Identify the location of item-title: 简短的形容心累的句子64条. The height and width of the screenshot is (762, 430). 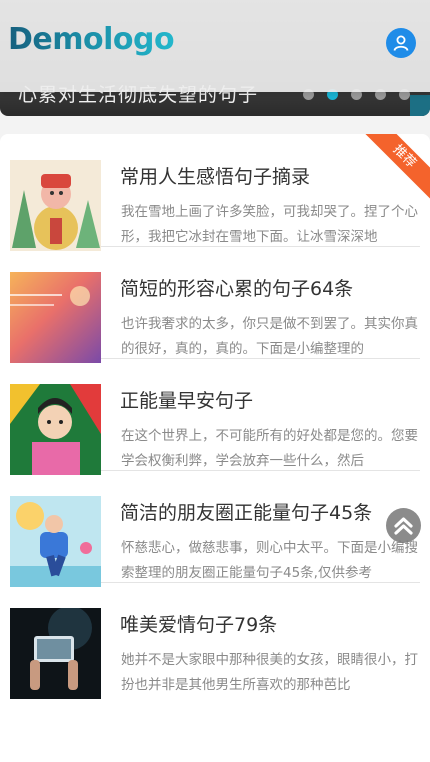
(270, 287).